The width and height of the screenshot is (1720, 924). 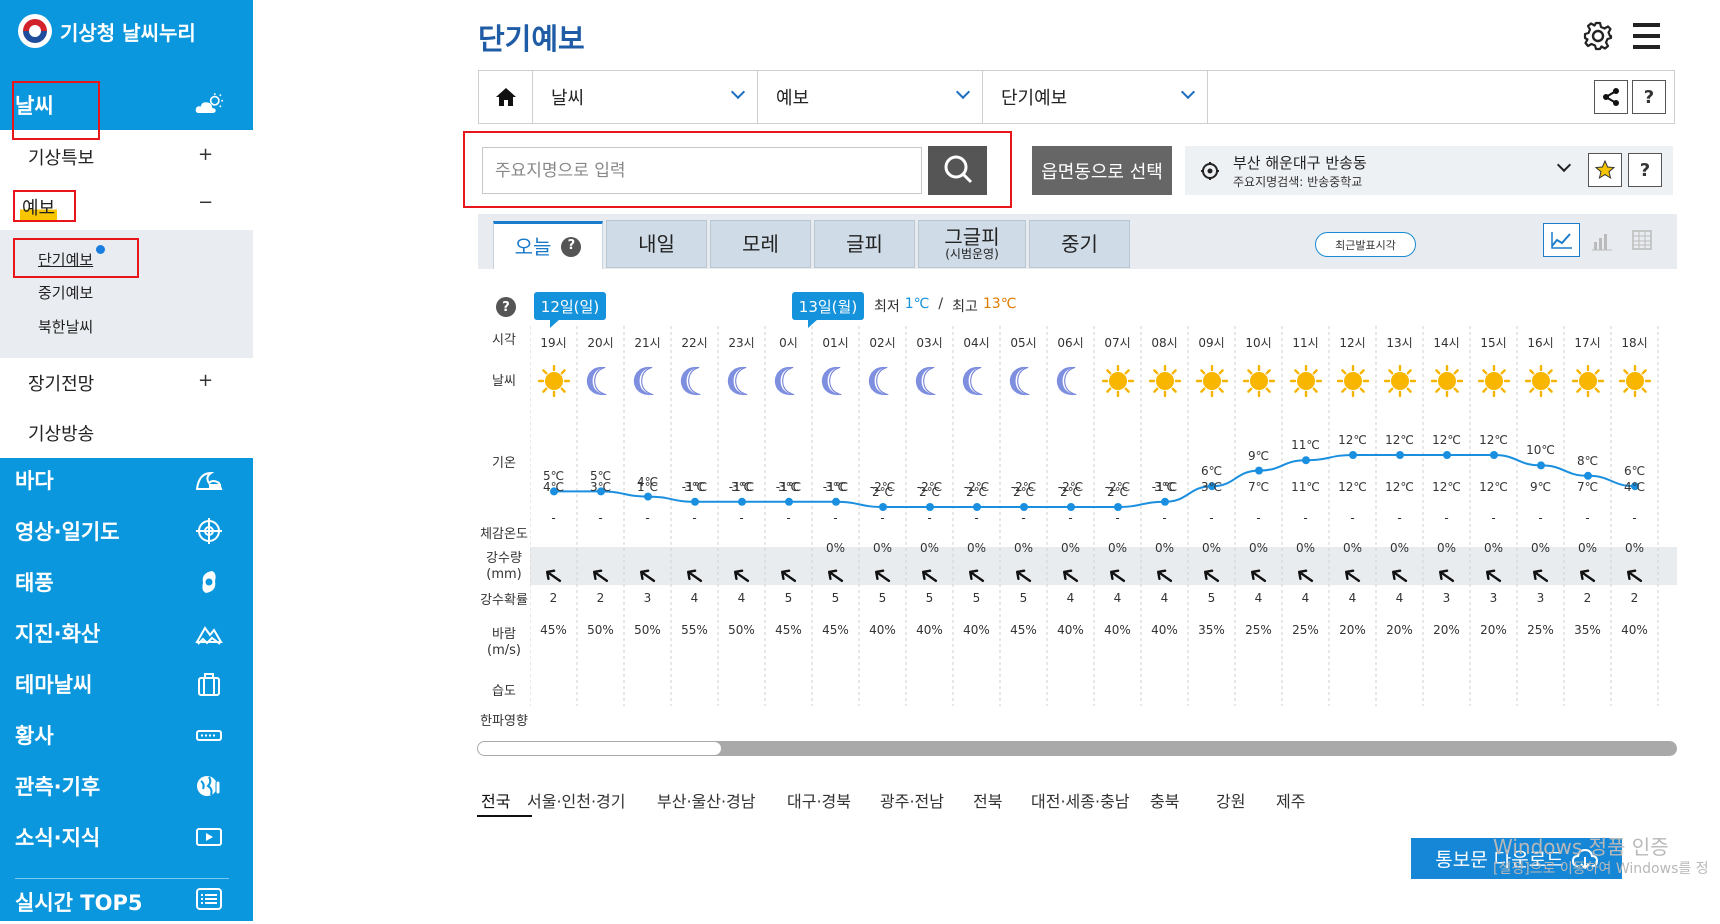 I want to click on max-temp: 13℃, so click(x=999, y=304).